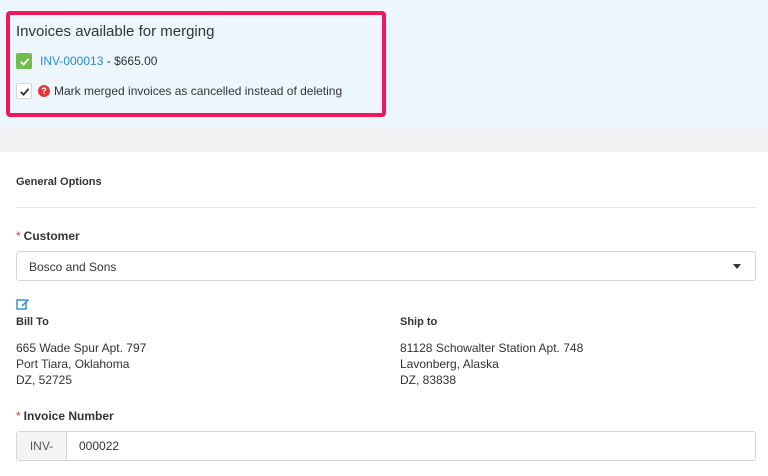  What do you see at coordinates (42, 446) in the screenshot?
I see `invoice-prefix: INV-` at bounding box center [42, 446].